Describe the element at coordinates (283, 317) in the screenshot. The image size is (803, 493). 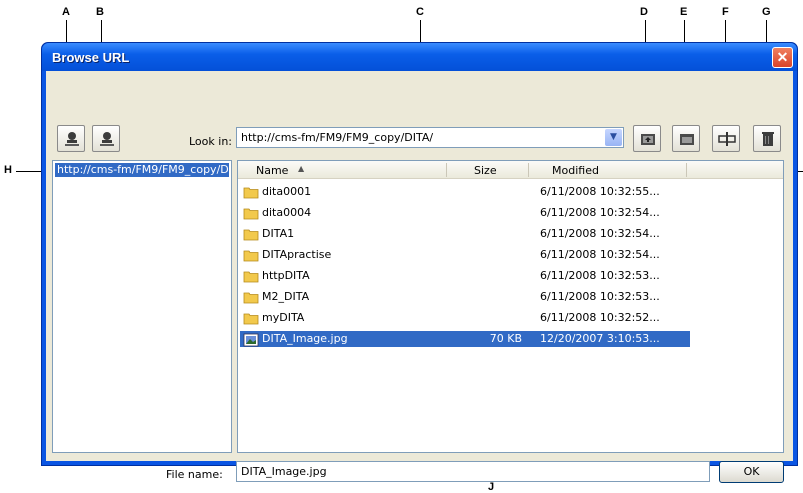
I see `file-name: myDITA` at that location.